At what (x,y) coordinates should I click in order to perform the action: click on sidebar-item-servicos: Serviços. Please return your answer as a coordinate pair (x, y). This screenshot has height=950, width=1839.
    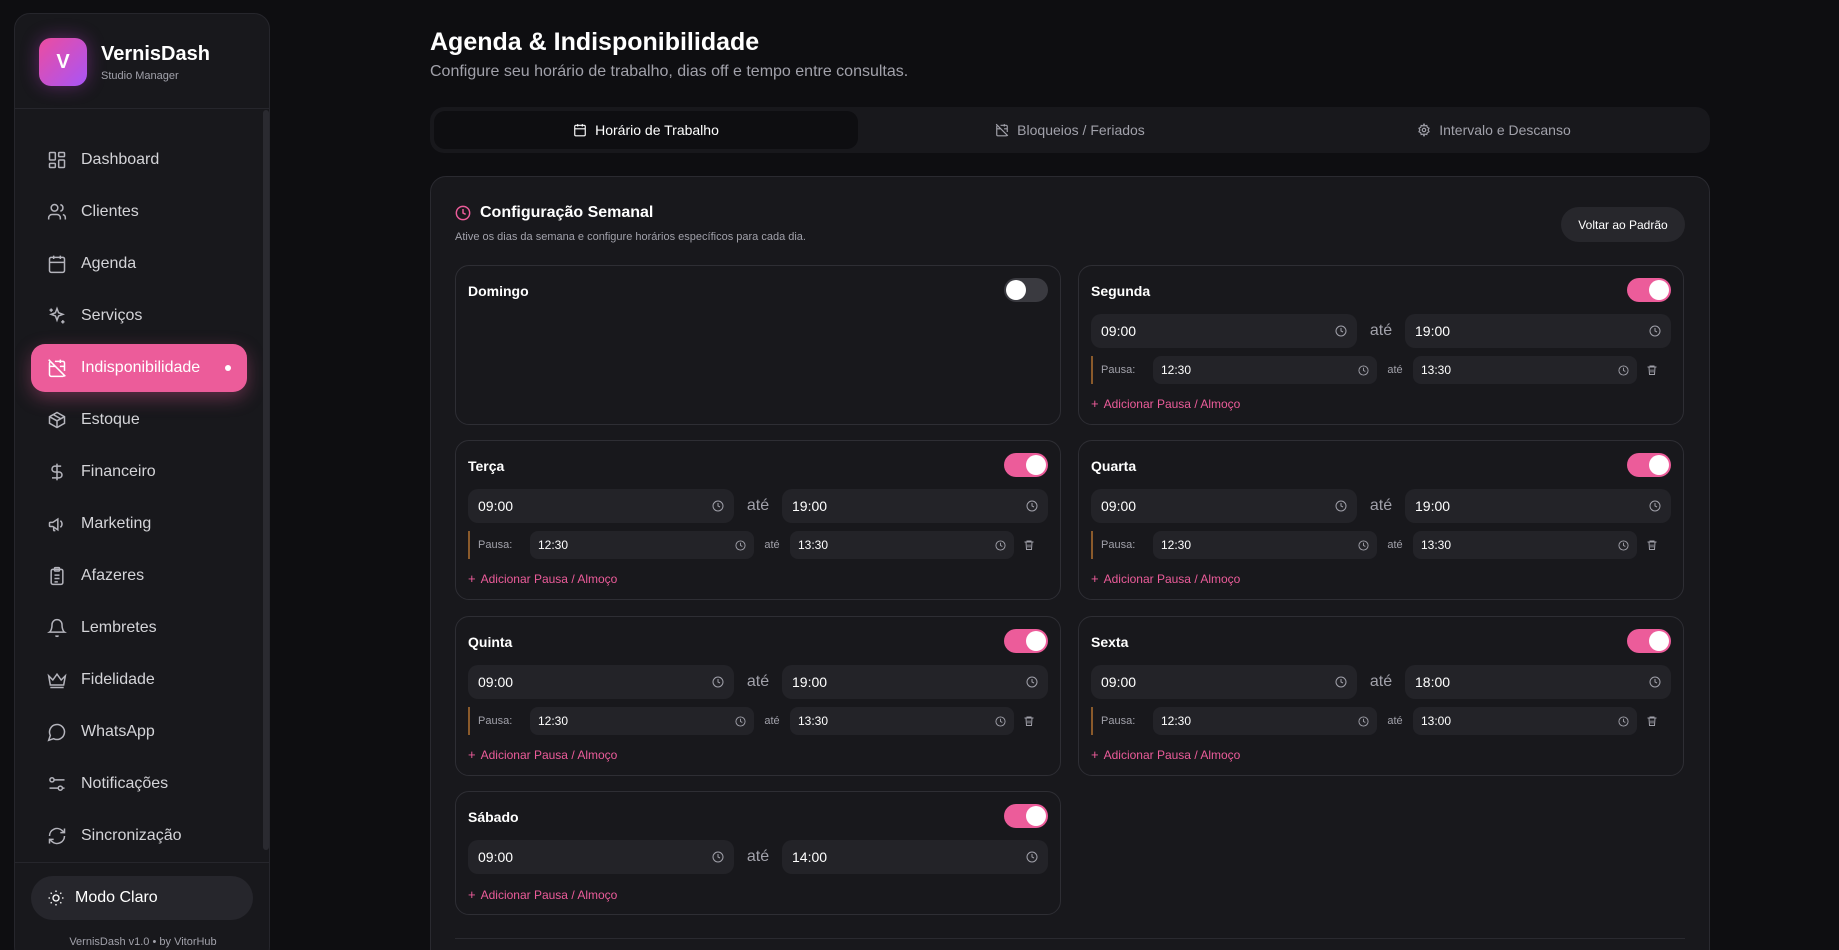
    Looking at the image, I should click on (139, 316).